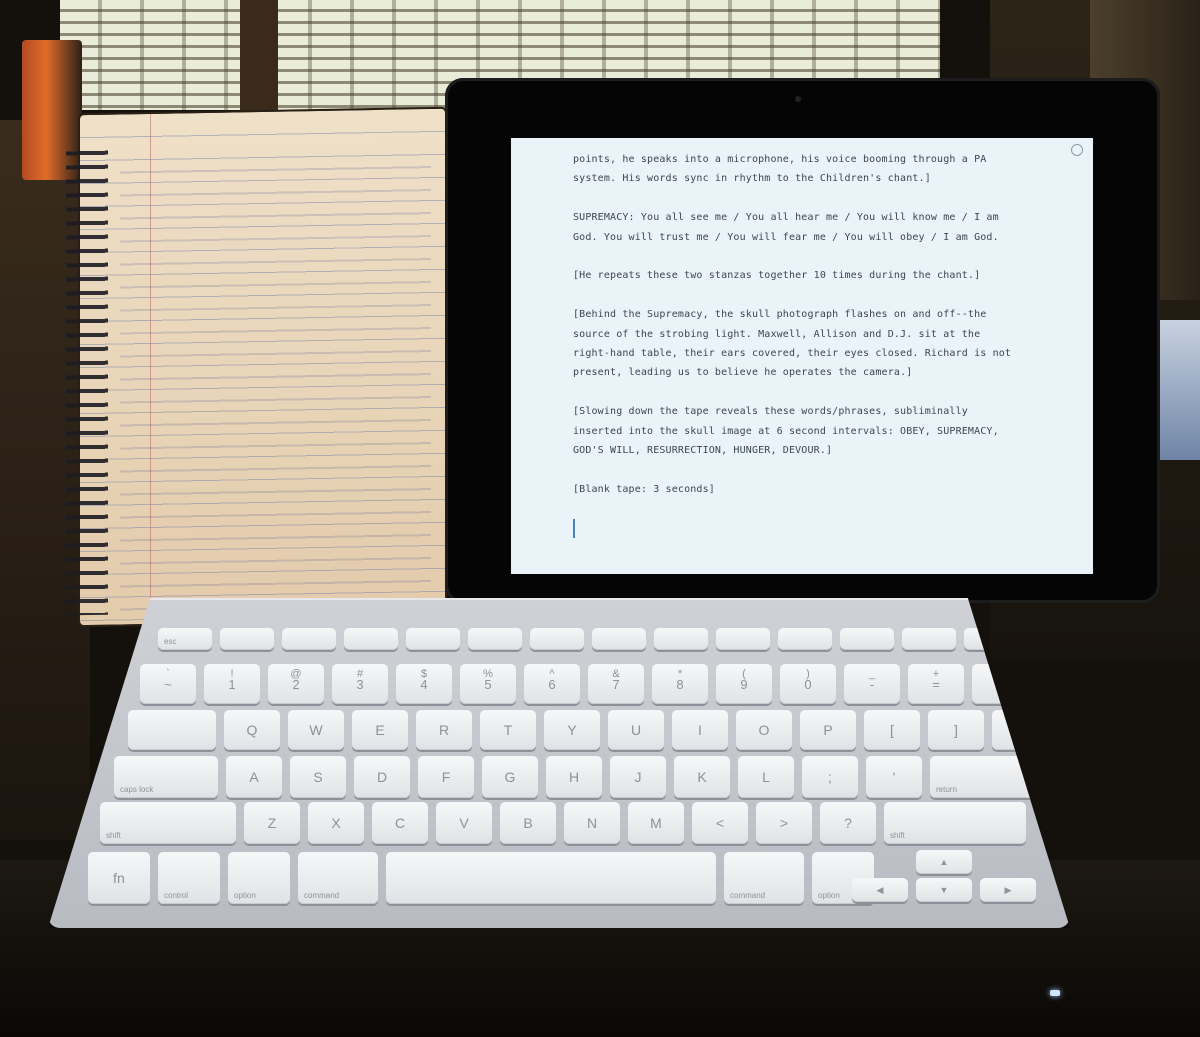 The height and width of the screenshot is (1037, 1200). What do you see at coordinates (656, 823) in the screenshot?
I see `key: M` at bounding box center [656, 823].